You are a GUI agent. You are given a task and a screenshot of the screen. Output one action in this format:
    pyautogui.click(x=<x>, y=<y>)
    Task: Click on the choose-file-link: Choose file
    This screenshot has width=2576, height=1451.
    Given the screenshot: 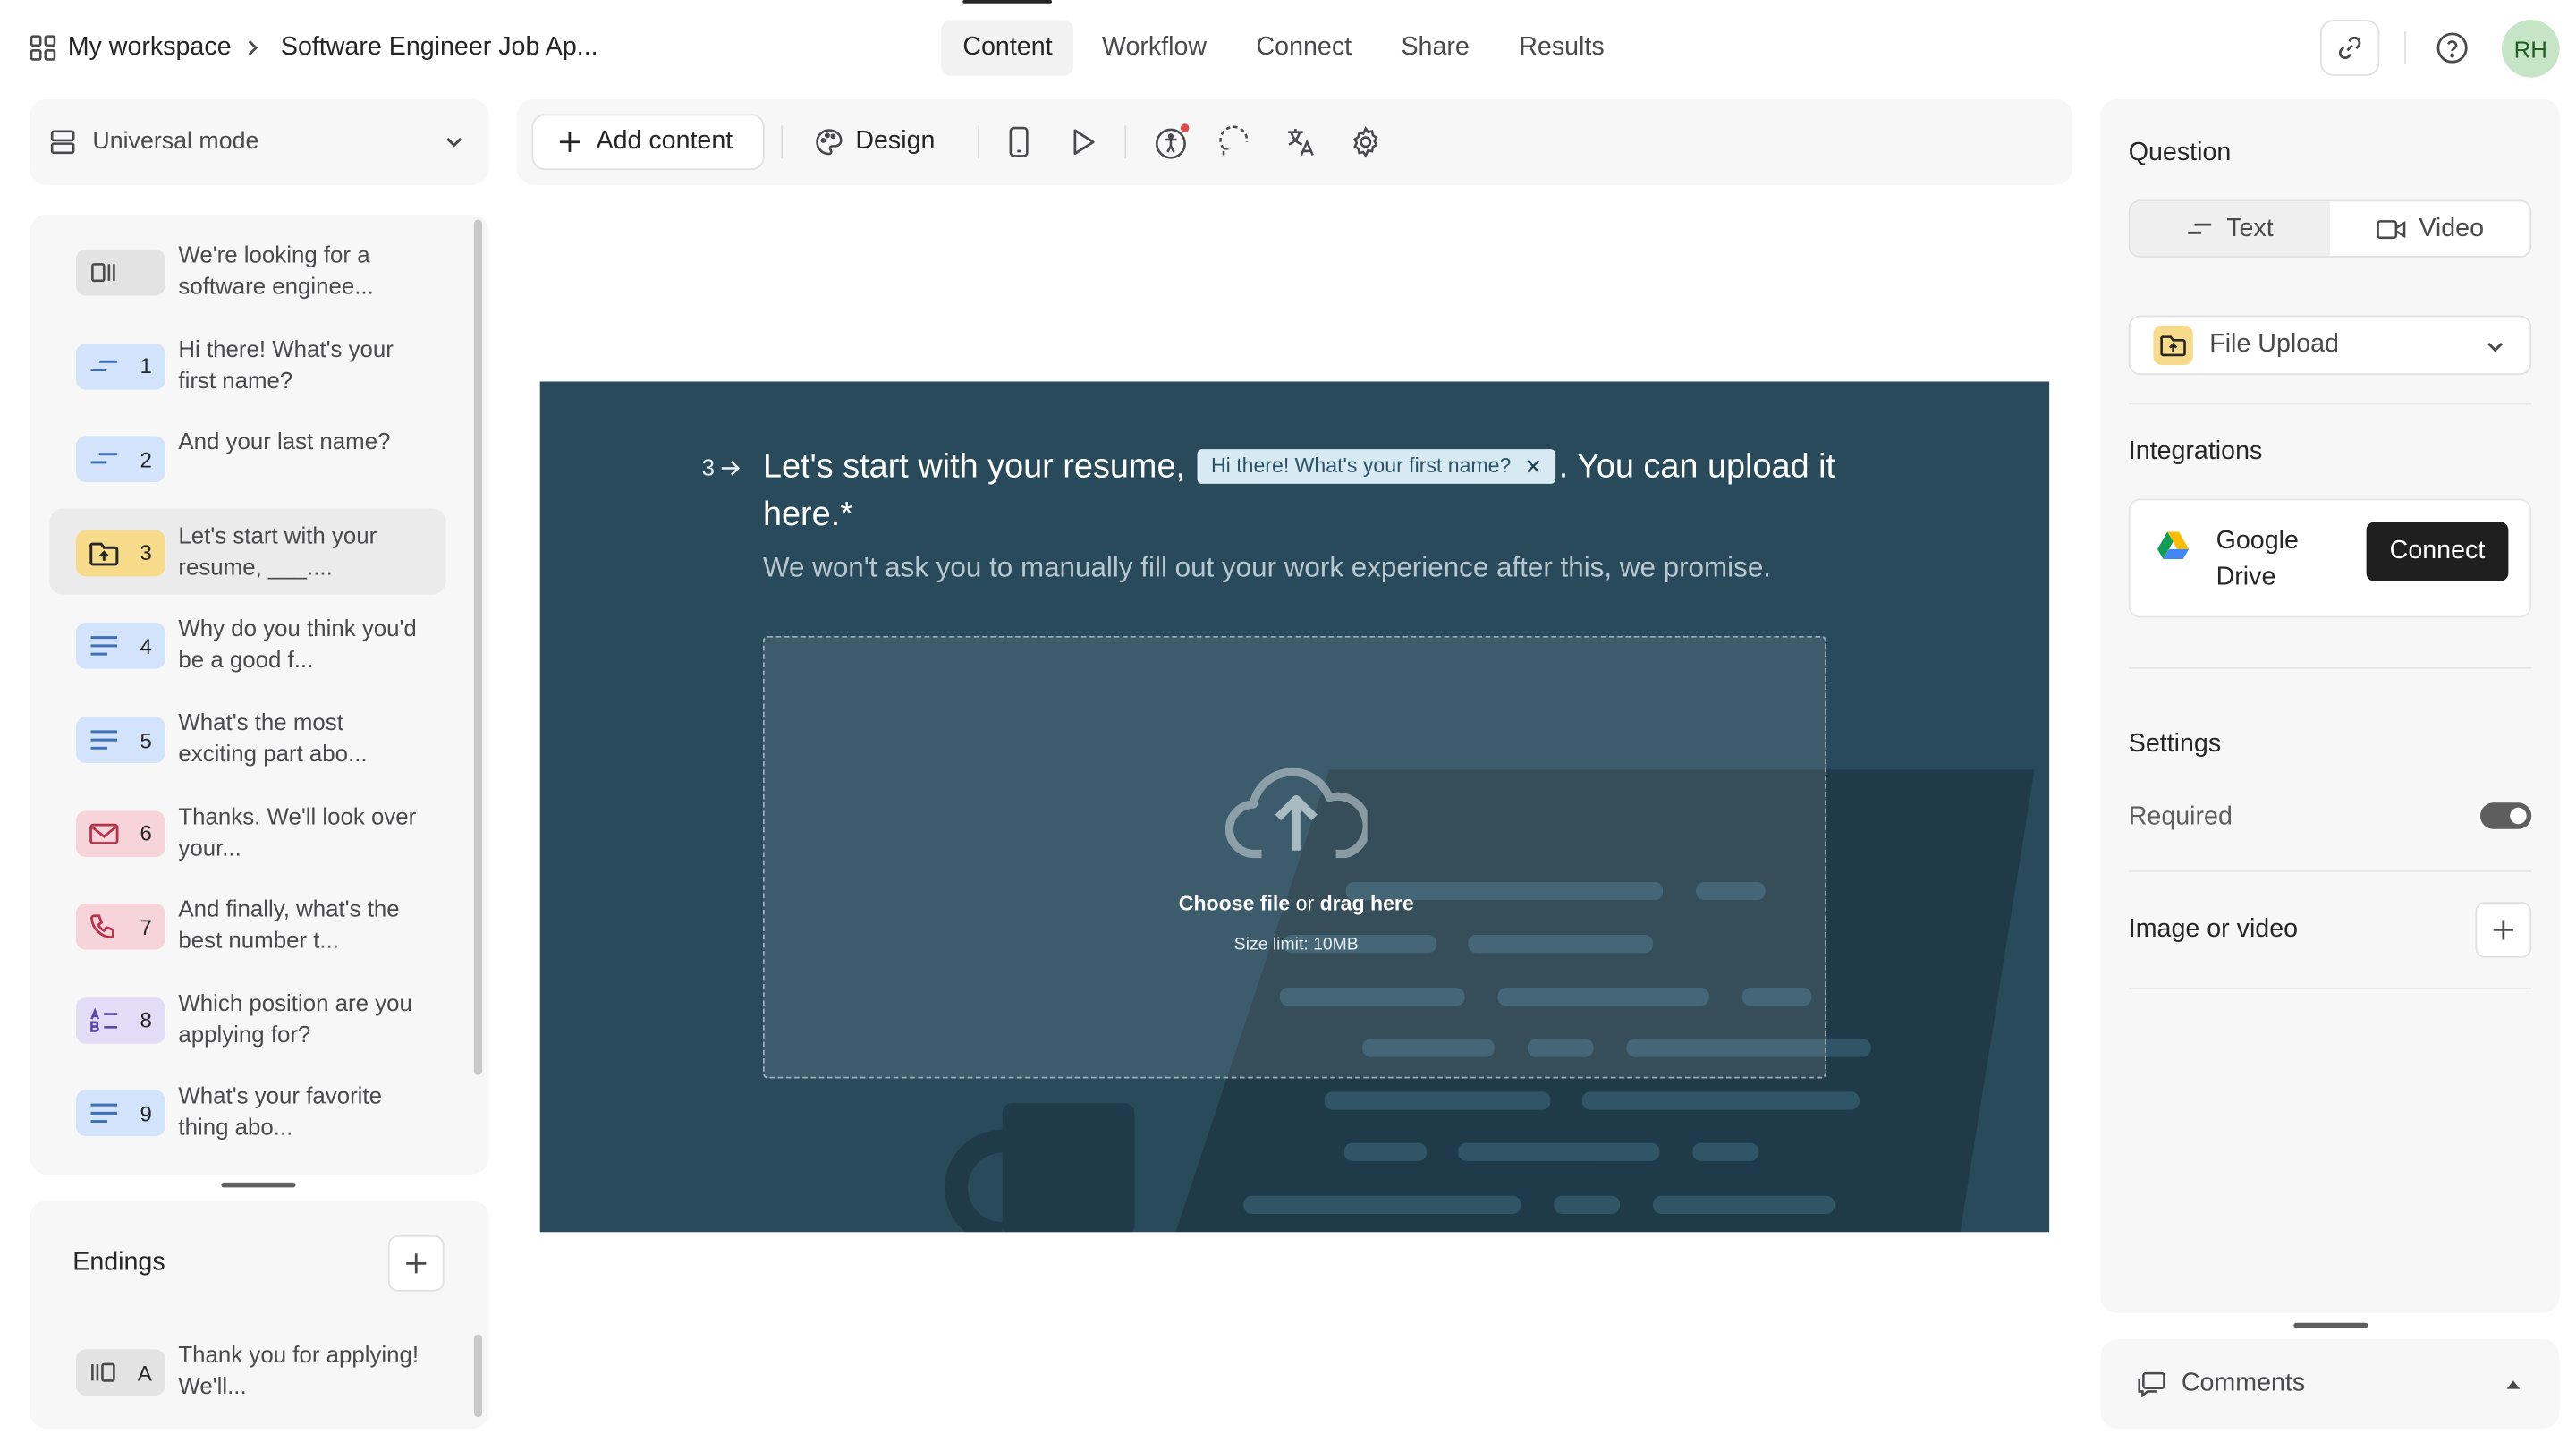 What is the action you would take?
    pyautogui.click(x=1234, y=903)
    